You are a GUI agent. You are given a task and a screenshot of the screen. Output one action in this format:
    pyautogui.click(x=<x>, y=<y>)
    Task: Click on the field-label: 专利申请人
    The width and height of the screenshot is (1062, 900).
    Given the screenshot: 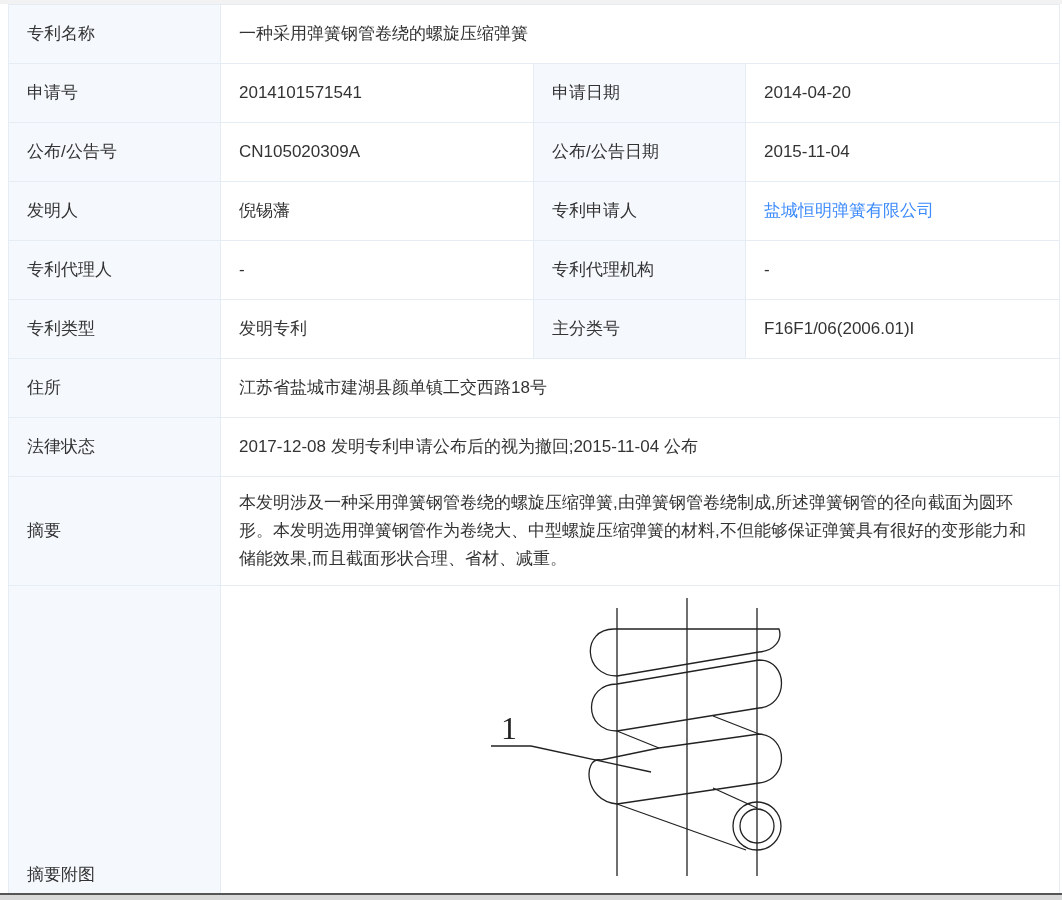 What is the action you would take?
    pyautogui.click(x=594, y=211)
    